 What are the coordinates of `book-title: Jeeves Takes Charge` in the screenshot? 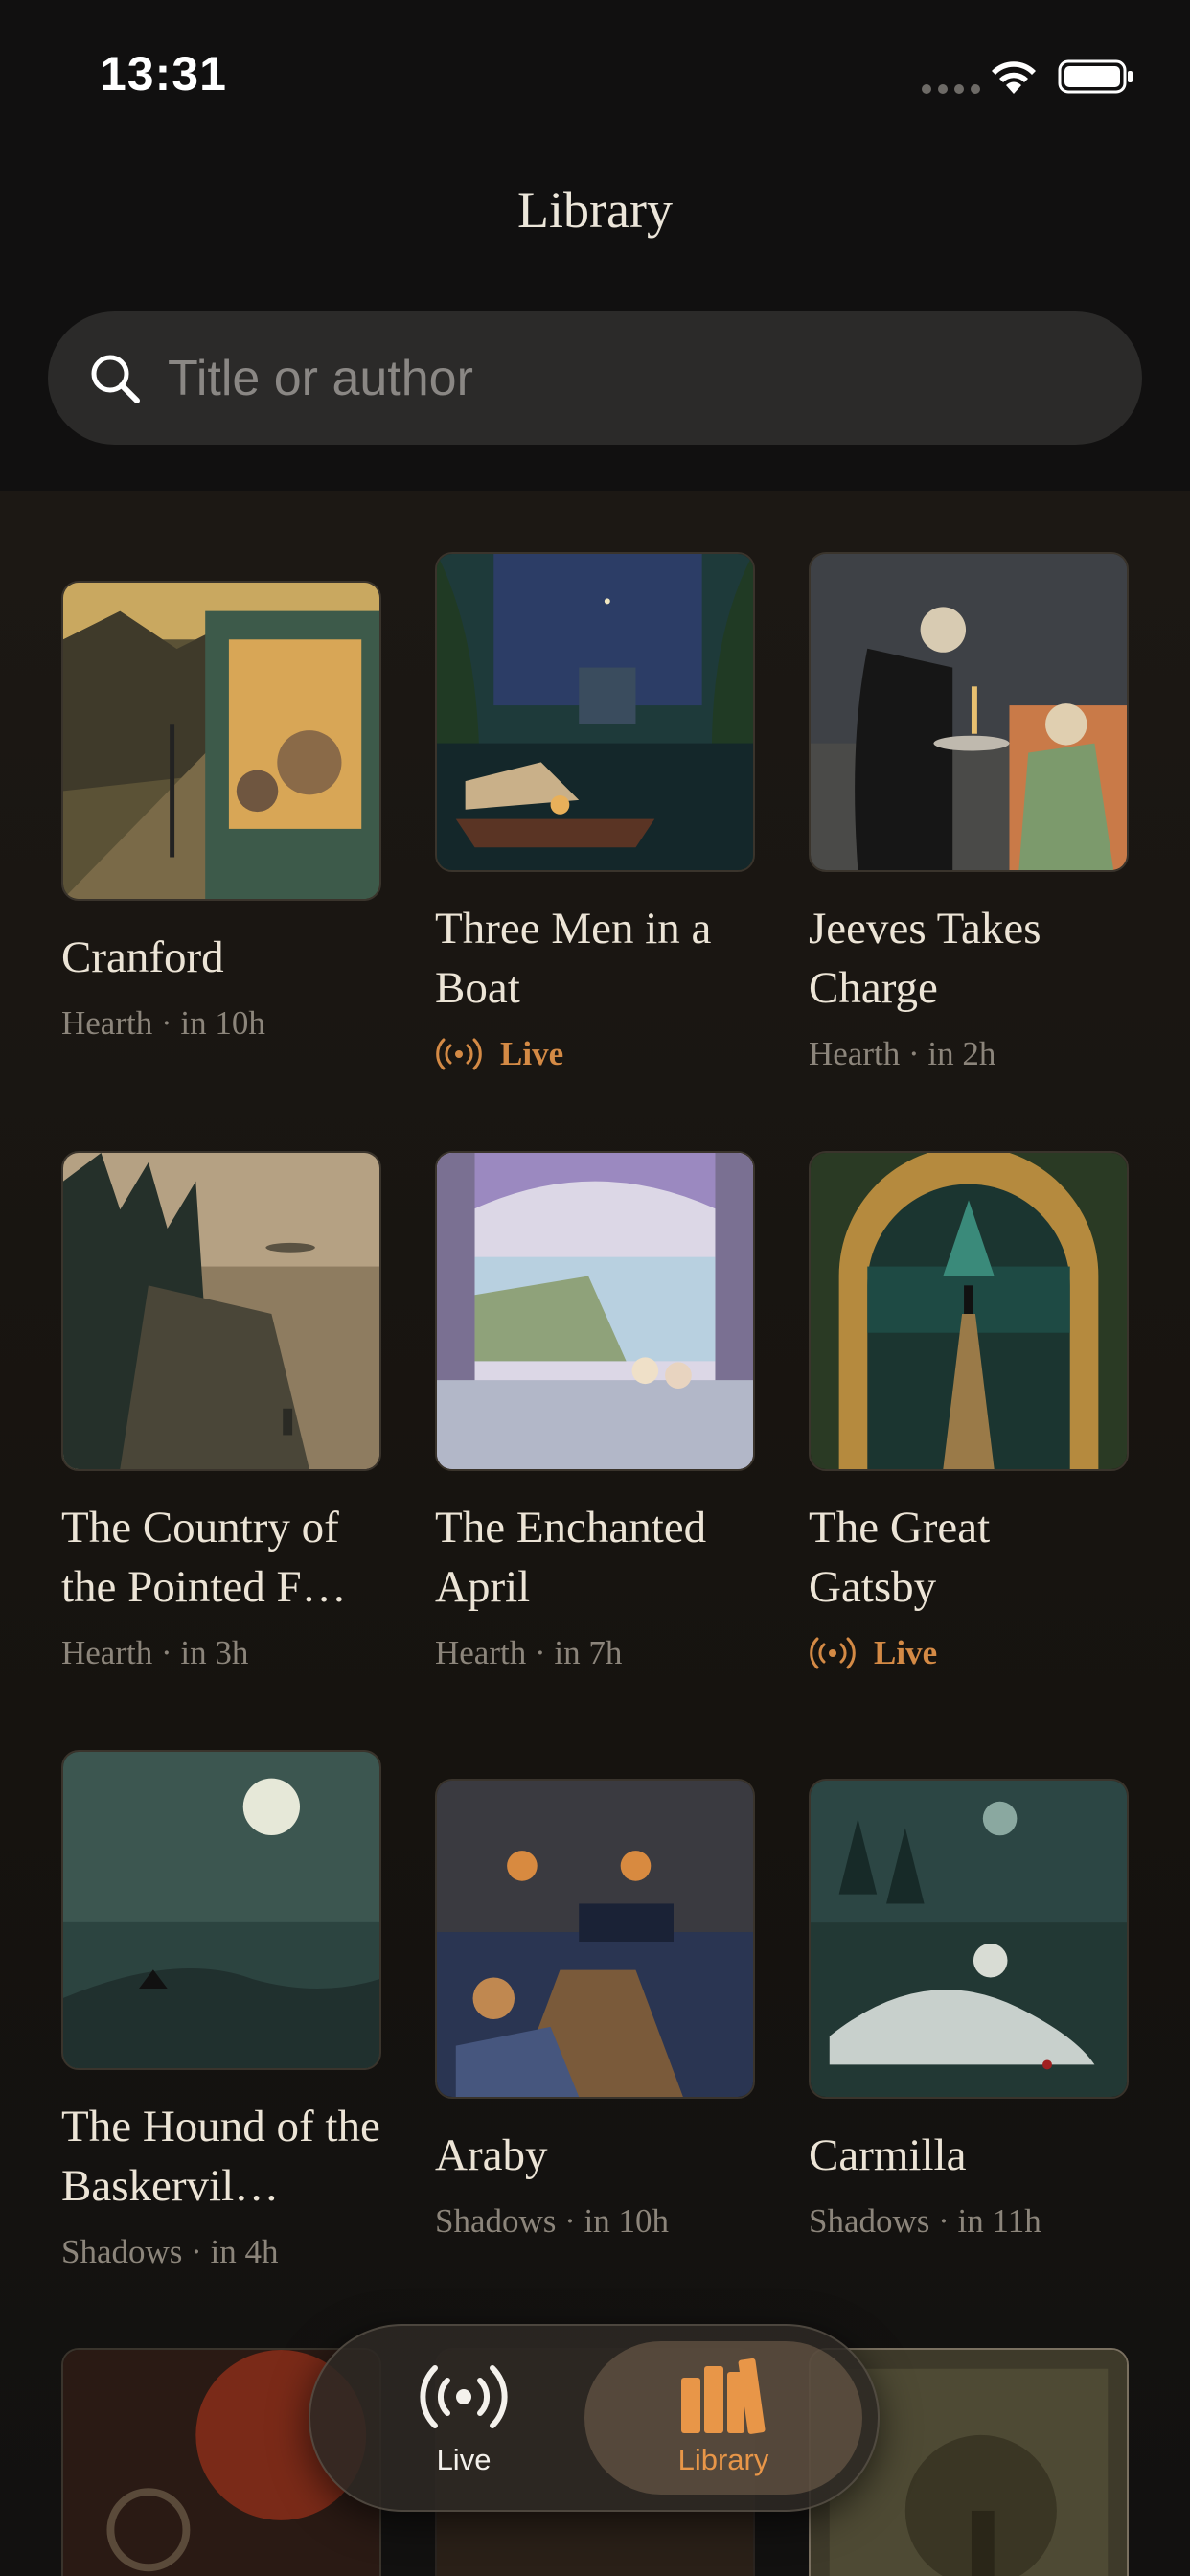 It's located at (925, 958).